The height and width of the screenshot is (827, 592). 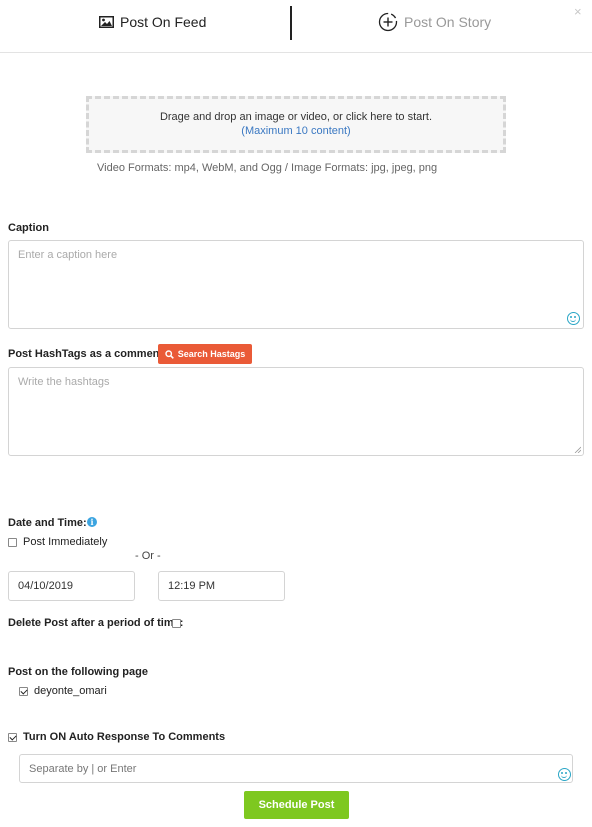 What do you see at coordinates (124, 737) in the screenshot?
I see `auto-response-label: Turn ON Auto Response To Comments` at bounding box center [124, 737].